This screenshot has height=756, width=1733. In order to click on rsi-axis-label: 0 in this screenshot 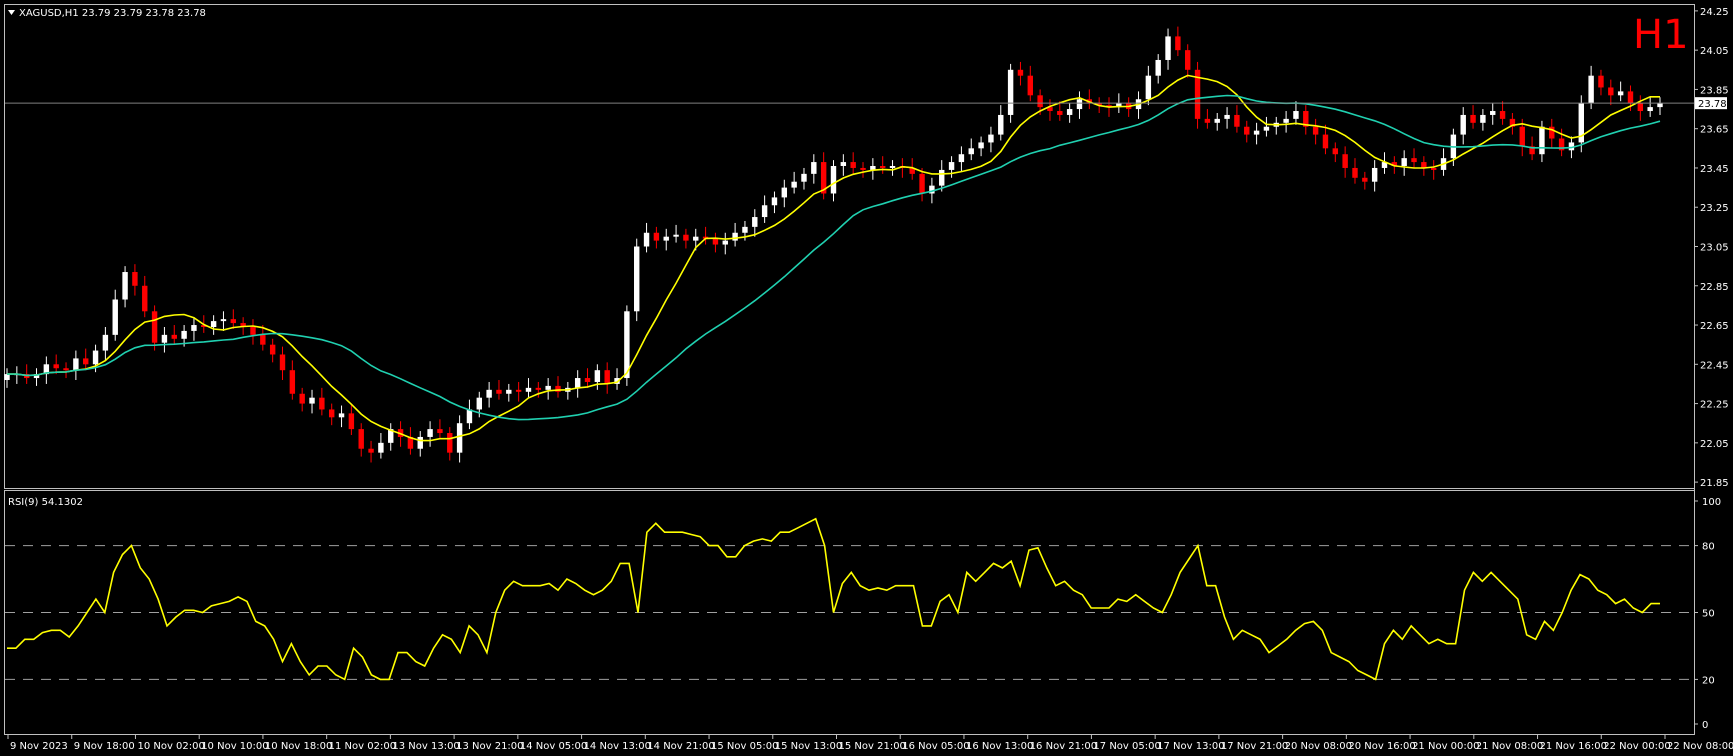, I will do `click(1705, 725)`.